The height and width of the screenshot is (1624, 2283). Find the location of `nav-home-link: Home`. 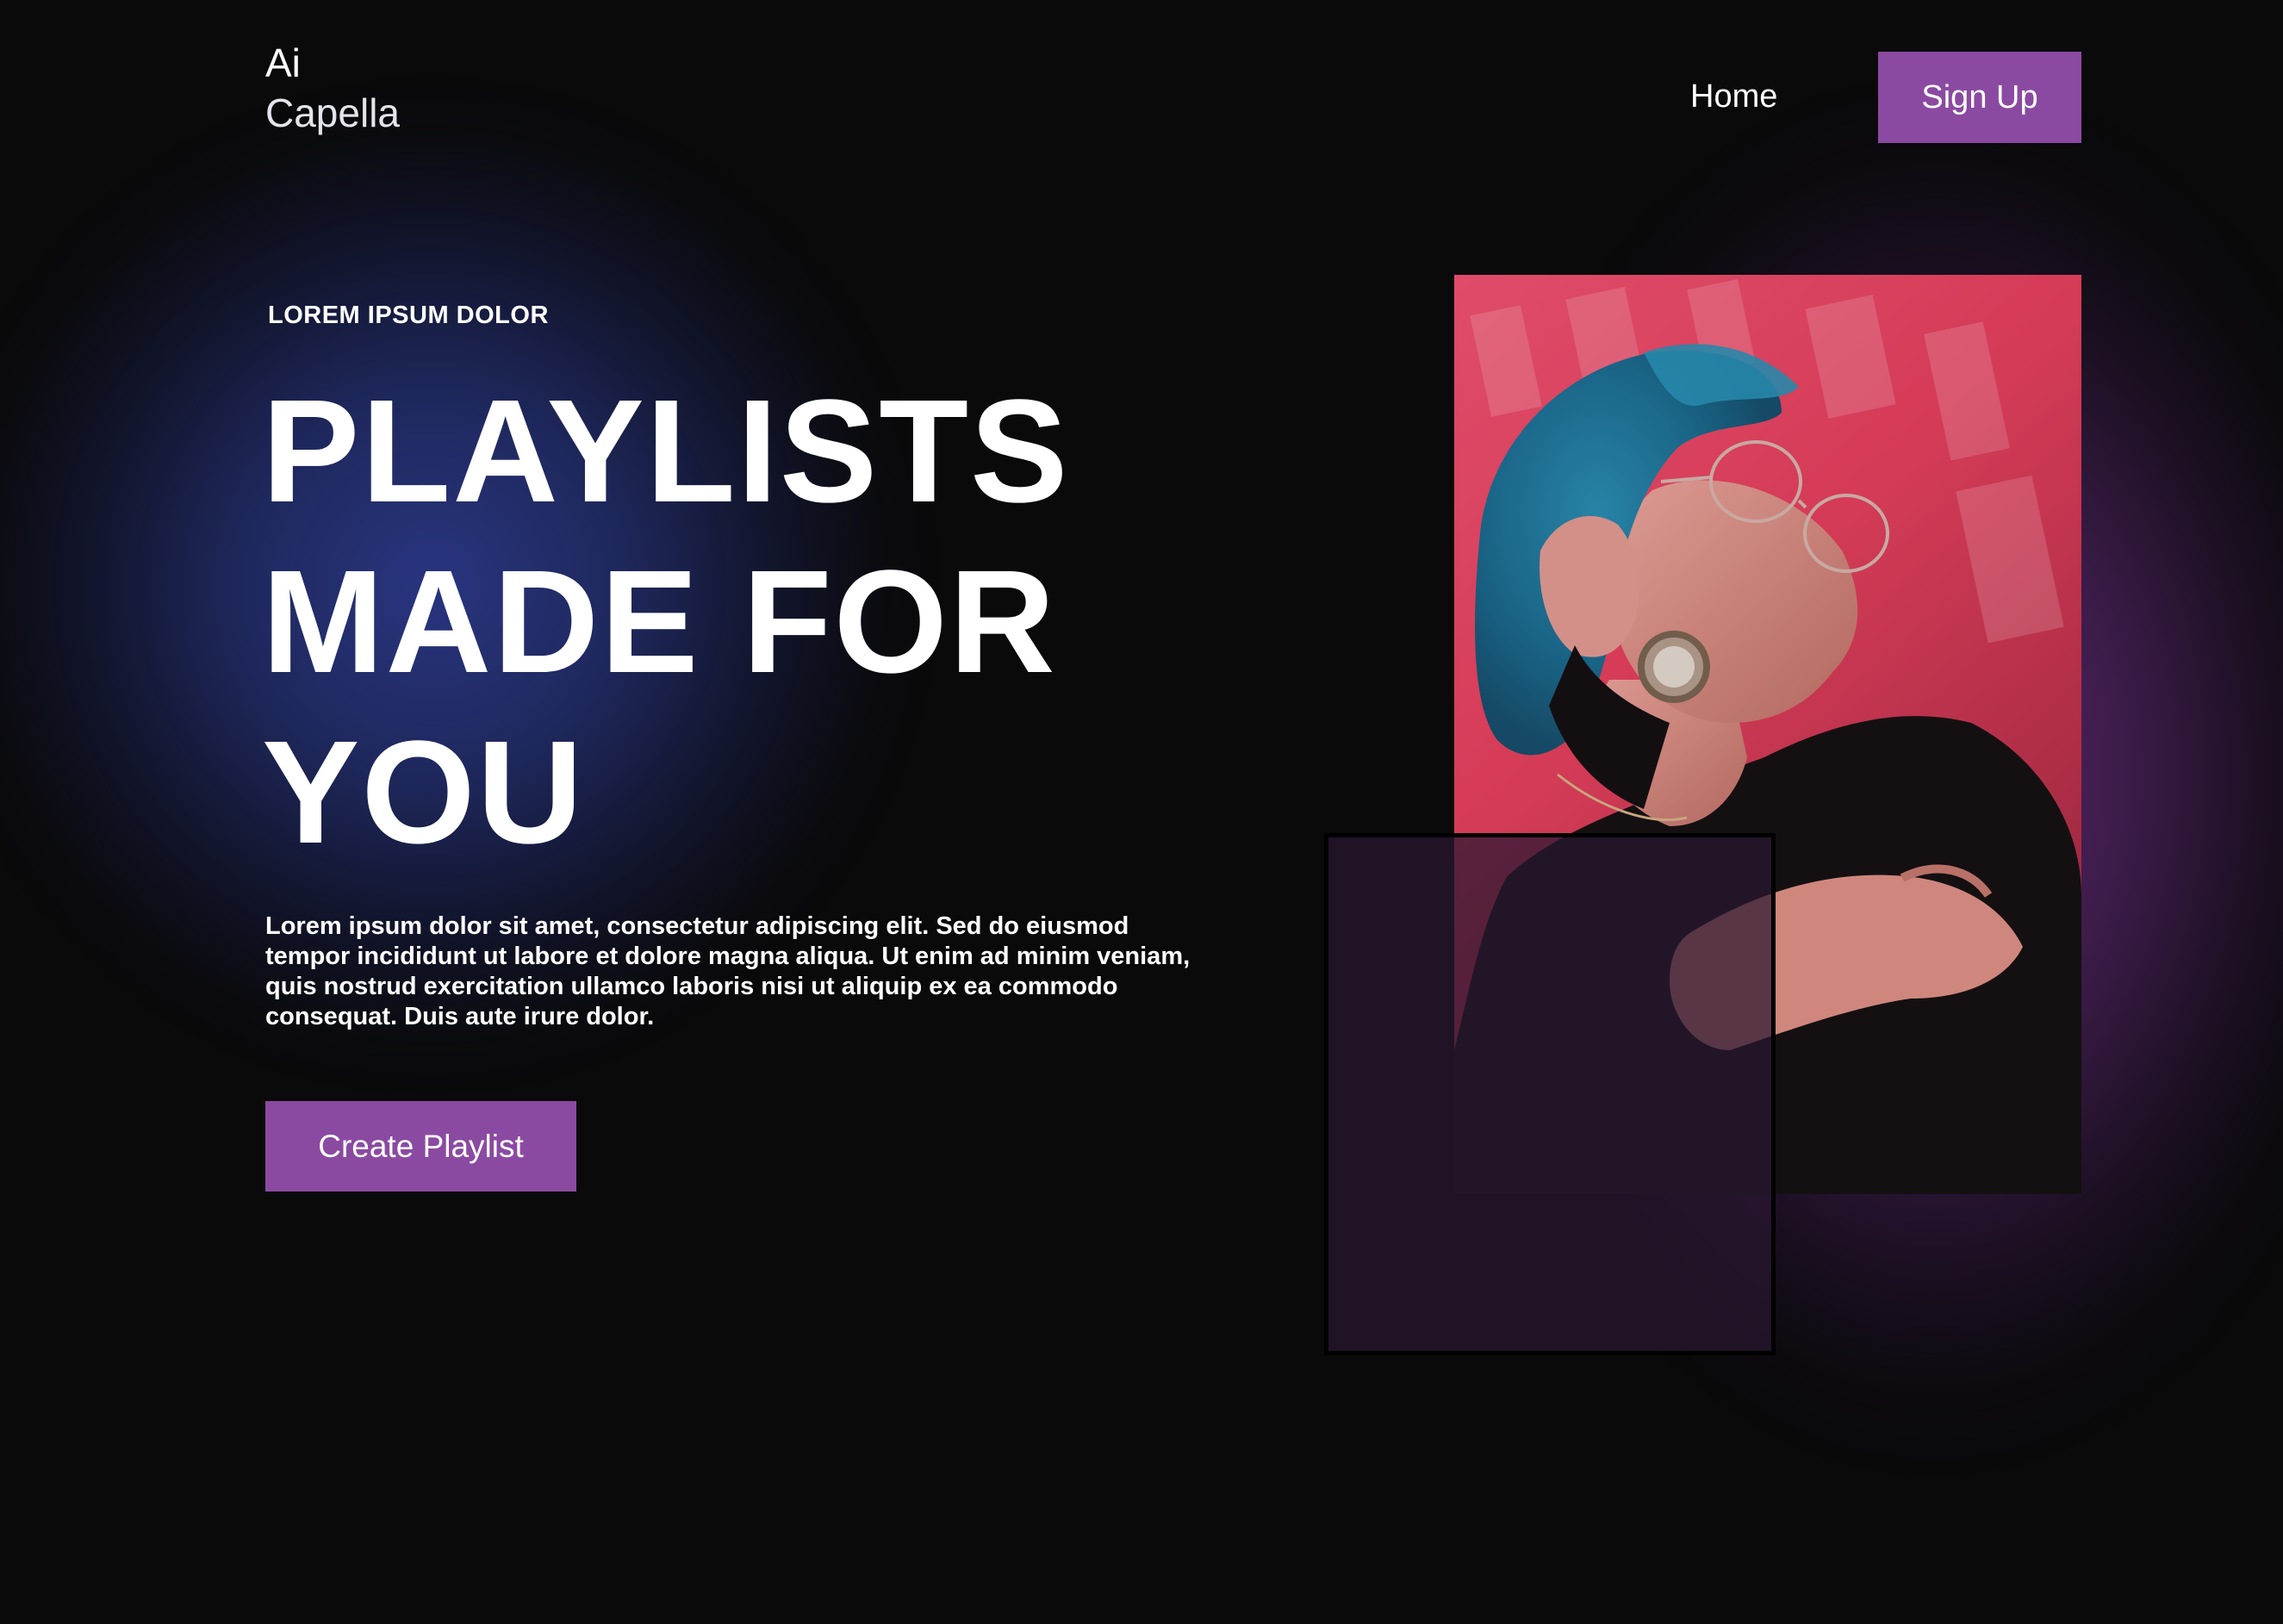

nav-home-link: Home is located at coordinates (1733, 97).